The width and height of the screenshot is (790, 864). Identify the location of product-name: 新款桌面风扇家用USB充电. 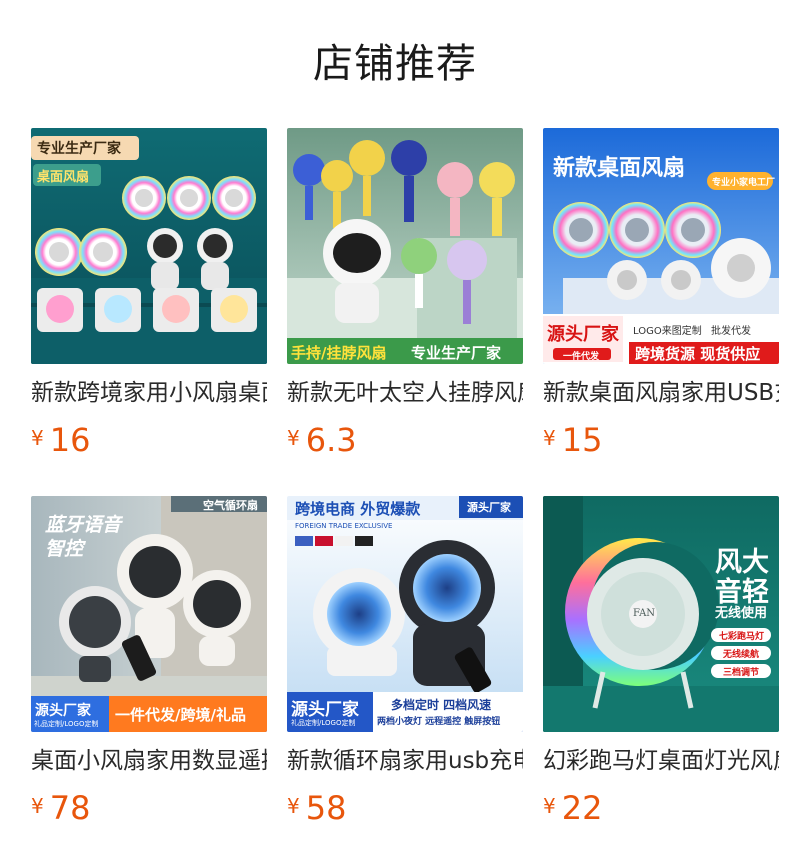
(661, 393).